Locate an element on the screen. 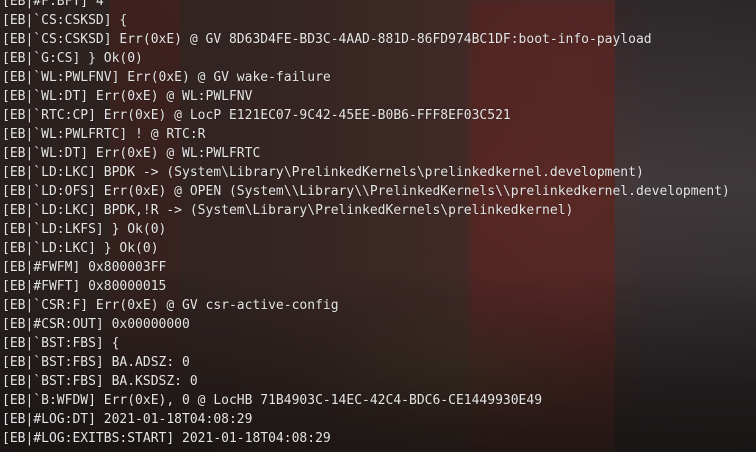 The width and height of the screenshot is (756, 452). log-line: [EB|`LD:LKC] } Ok(0) is located at coordinates (80, 248).